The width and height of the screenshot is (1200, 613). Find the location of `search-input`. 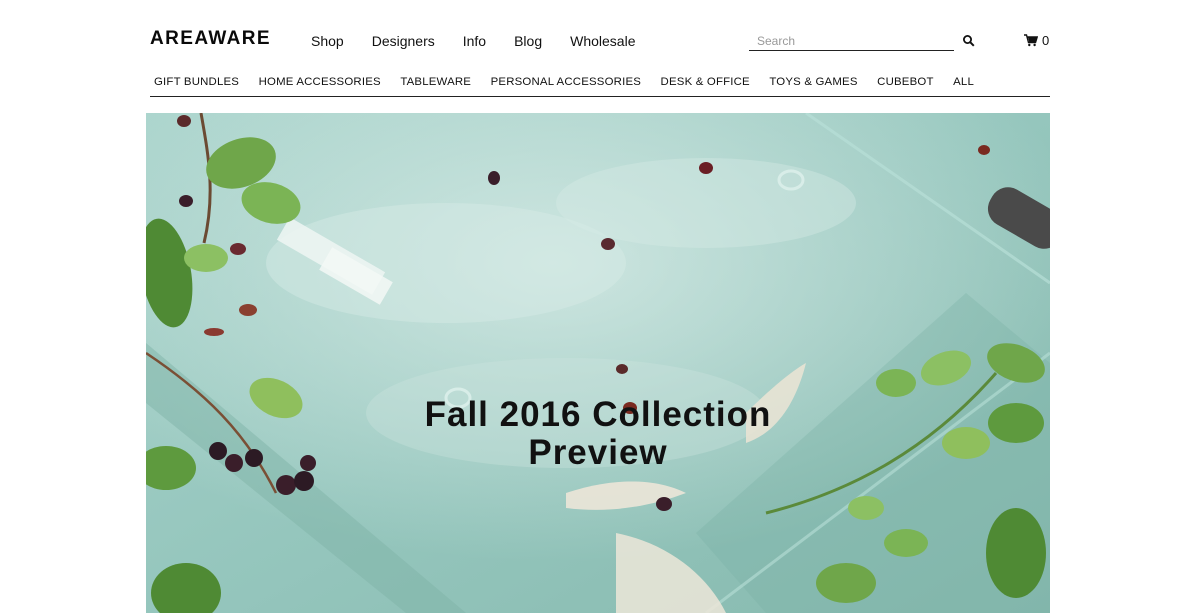

search-input is located at coordinates (851, 41).